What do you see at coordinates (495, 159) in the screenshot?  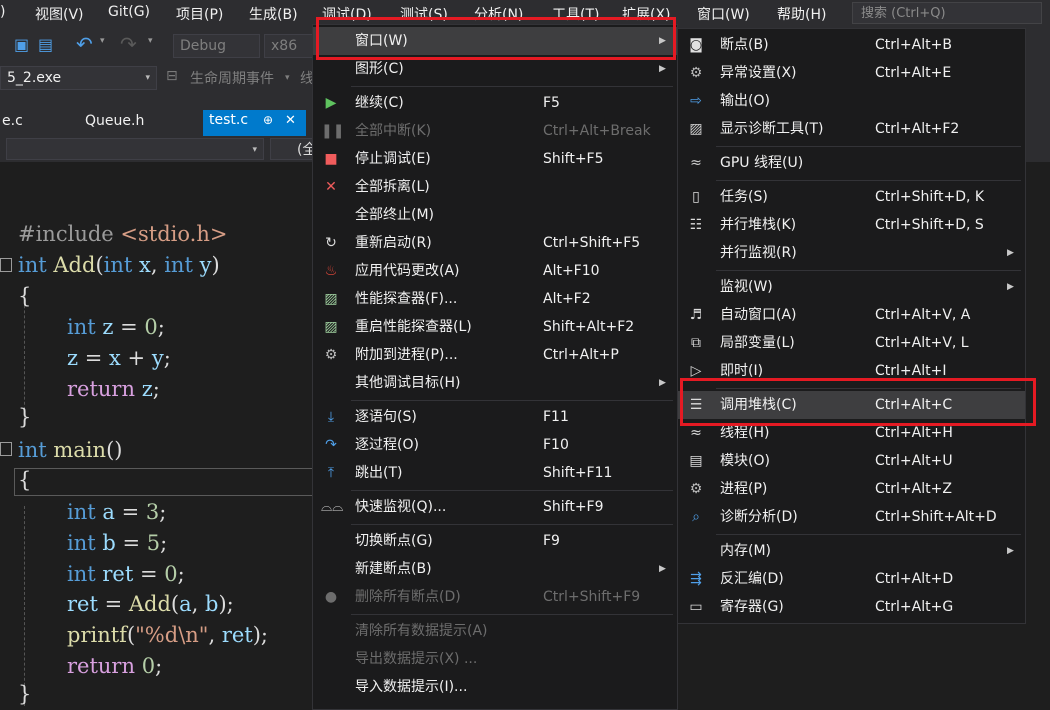 I see `debug-menu-item-4: ■ 停止调试(E) Shift+F5` at bounding box center [495, 159].